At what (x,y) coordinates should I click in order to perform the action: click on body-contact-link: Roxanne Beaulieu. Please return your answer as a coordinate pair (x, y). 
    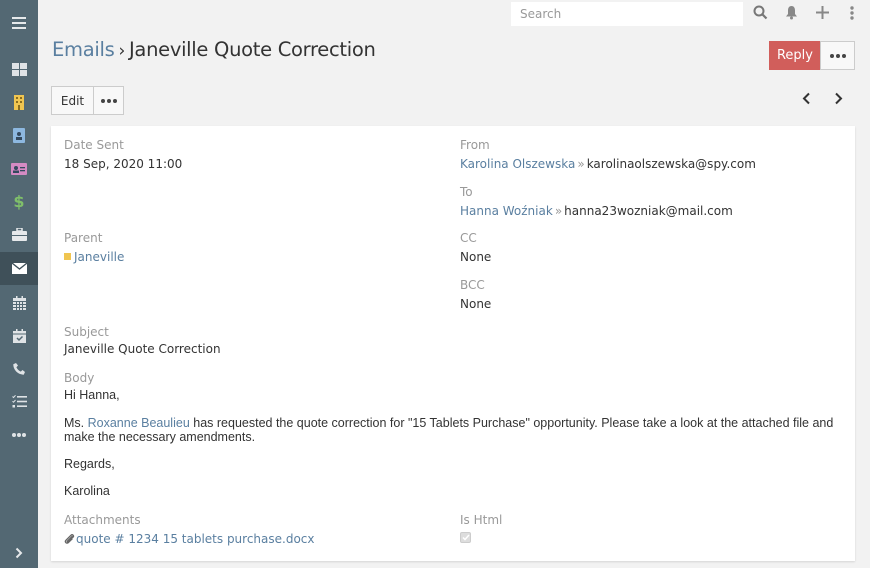
    Looking at the image, I should click on (139, 423).